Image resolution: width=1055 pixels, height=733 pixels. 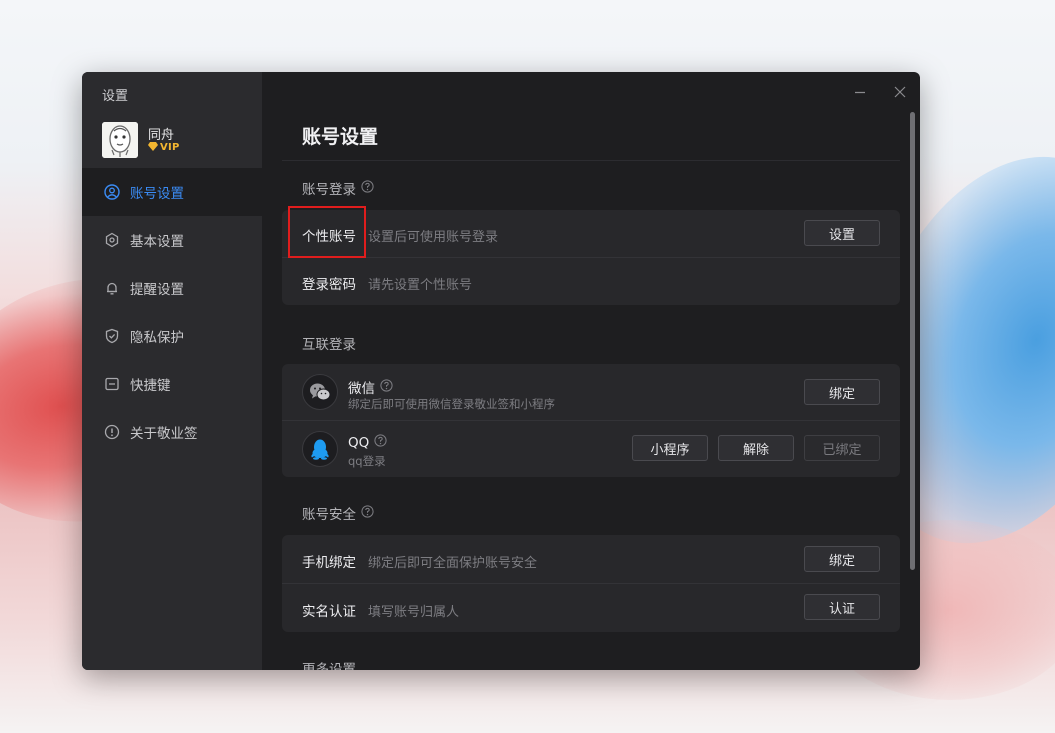 I want to click on close-icon, so click(x=900, y=92).